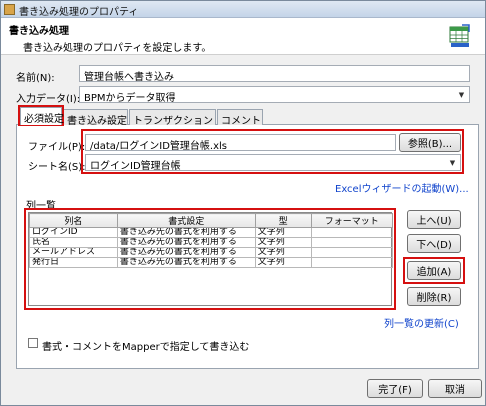  I want to click on input-data-value: BPMからデータ取得, so click(130, 98).